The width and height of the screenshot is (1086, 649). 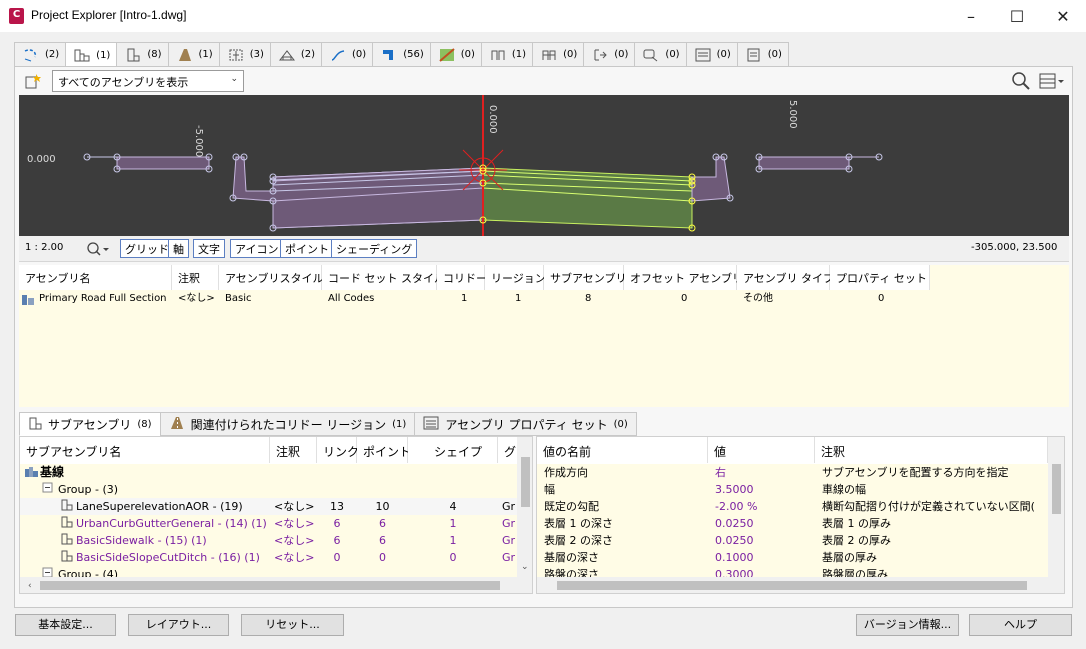 I want to click on column-header: 値の名前, so click(x=622, y=450).